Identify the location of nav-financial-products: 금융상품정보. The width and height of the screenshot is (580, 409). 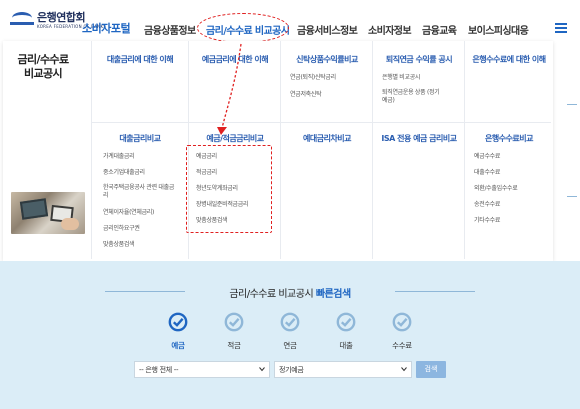
(170, 29).